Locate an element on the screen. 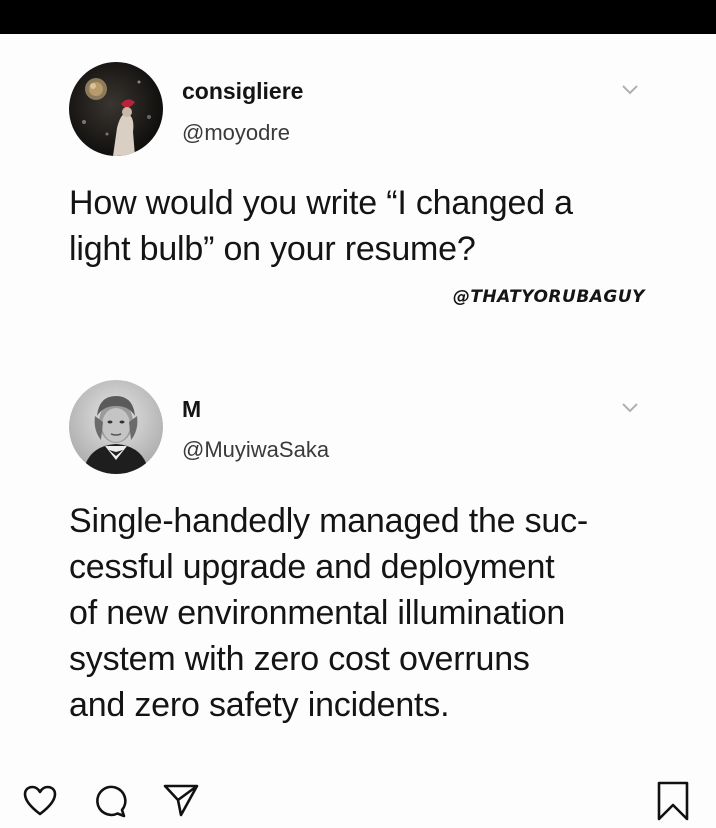  avatar-dark-art-icon is located at coordinates (116, 109).